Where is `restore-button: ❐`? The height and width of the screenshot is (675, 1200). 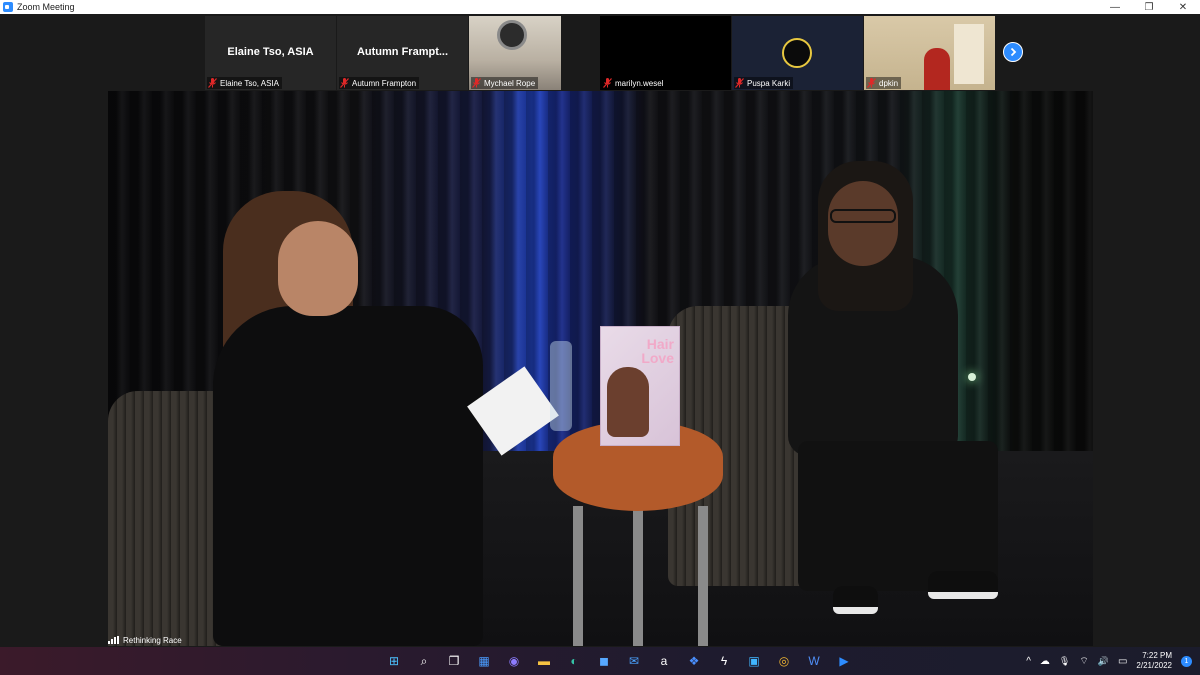 restore-button: ❐ is located at coordinates (1149, 7).